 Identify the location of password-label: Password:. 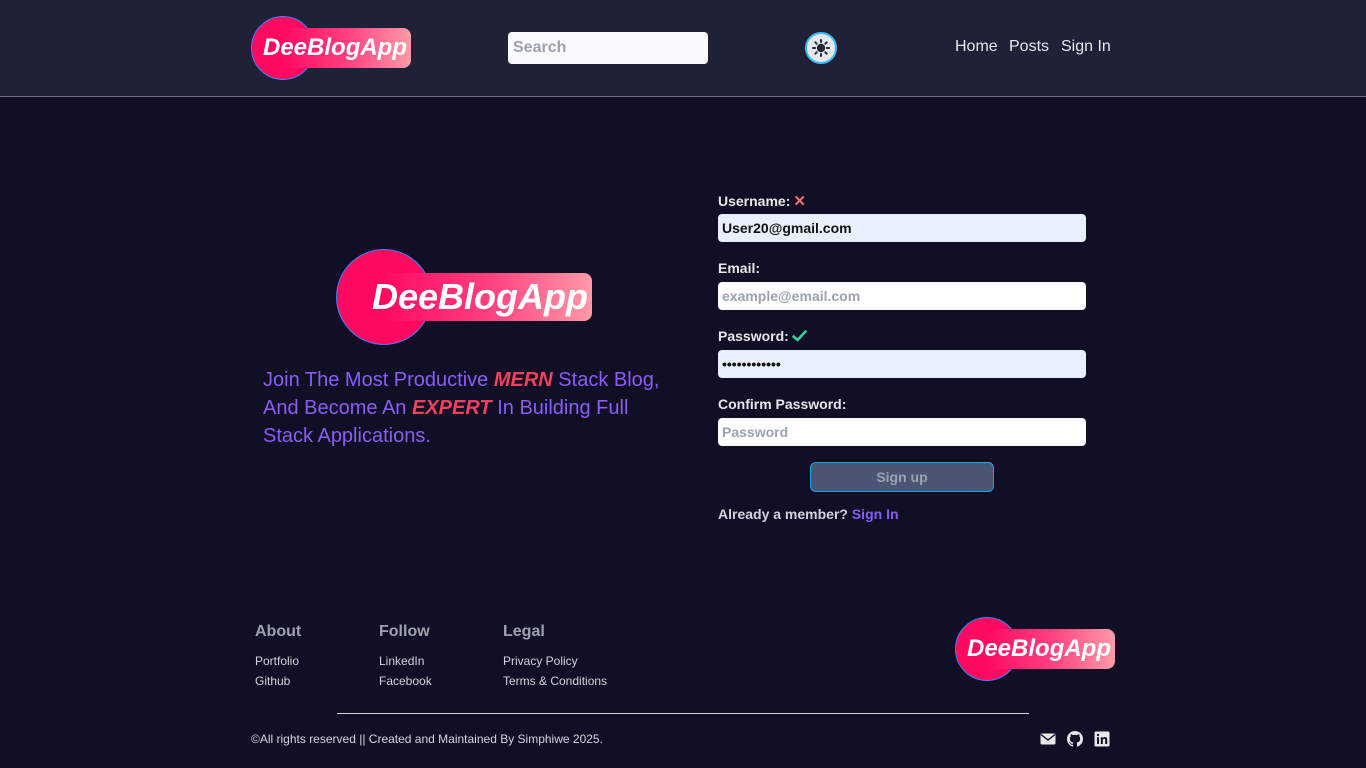
(762, 336).